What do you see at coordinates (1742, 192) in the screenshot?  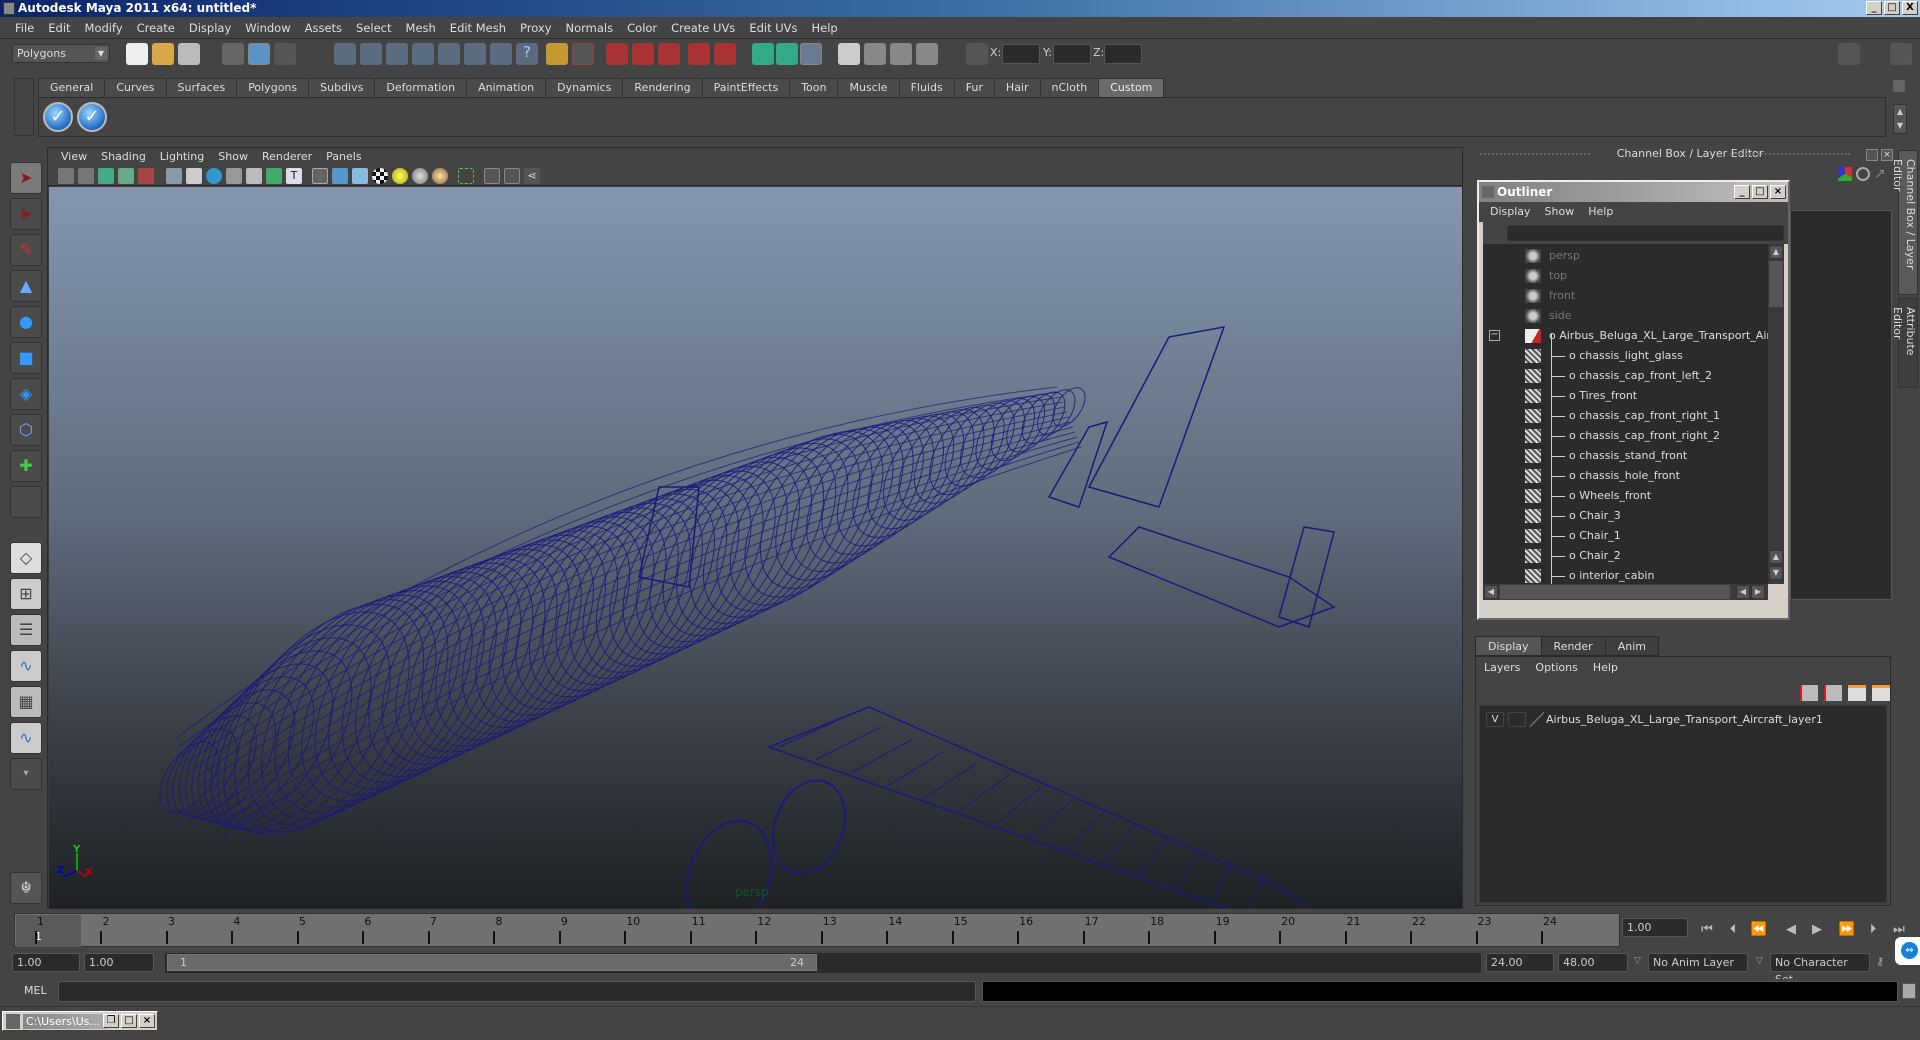 I see `outliner-minimize-button: _` at bounding box center [1742, 192].